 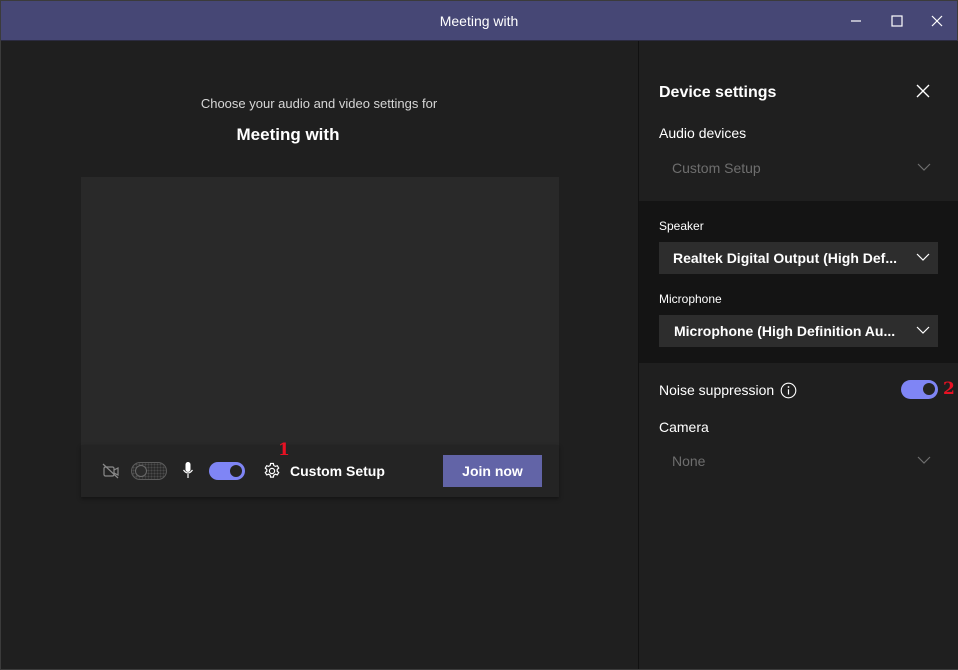 I want to click on microphone-label: Microphone, so click(x=690, y=299).